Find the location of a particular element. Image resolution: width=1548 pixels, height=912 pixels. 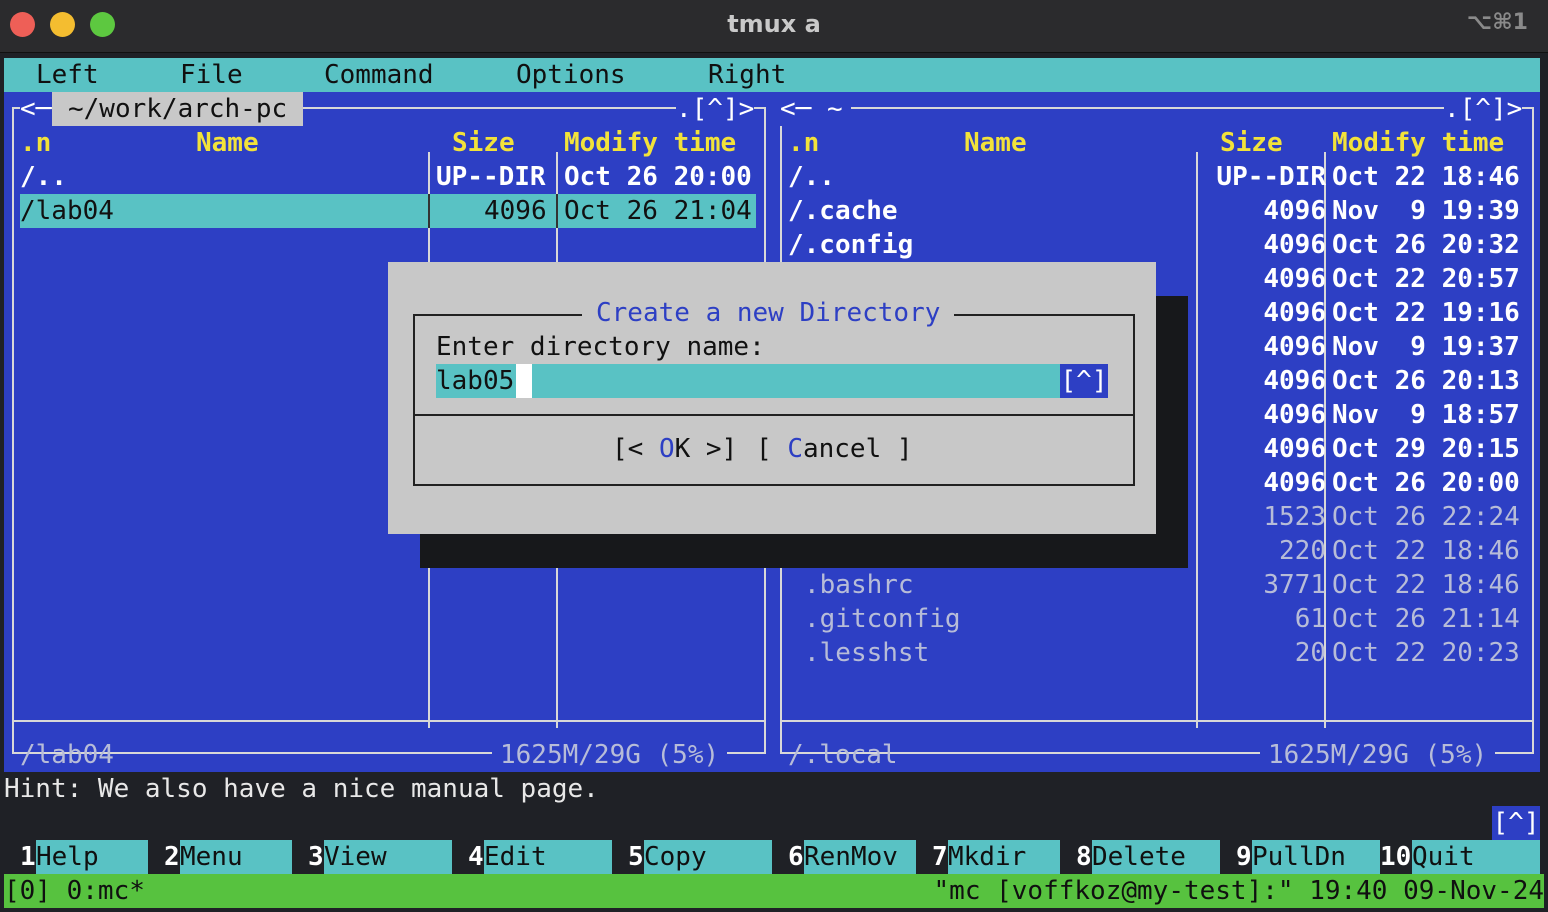

left-header-sort: .n is located at coordinates (35, 143).